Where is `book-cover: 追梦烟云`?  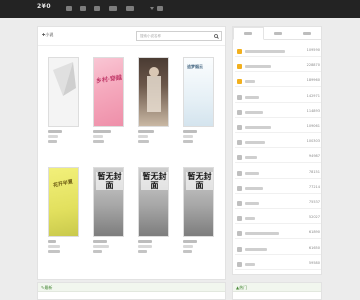
book-cover: 追梦烟云 is located at coordinates (198, 92).